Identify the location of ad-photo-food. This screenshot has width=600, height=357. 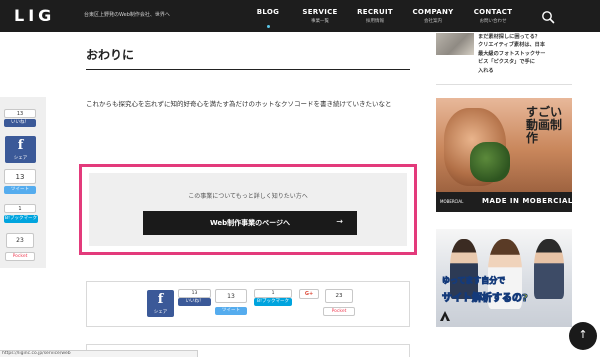
(490, 162).